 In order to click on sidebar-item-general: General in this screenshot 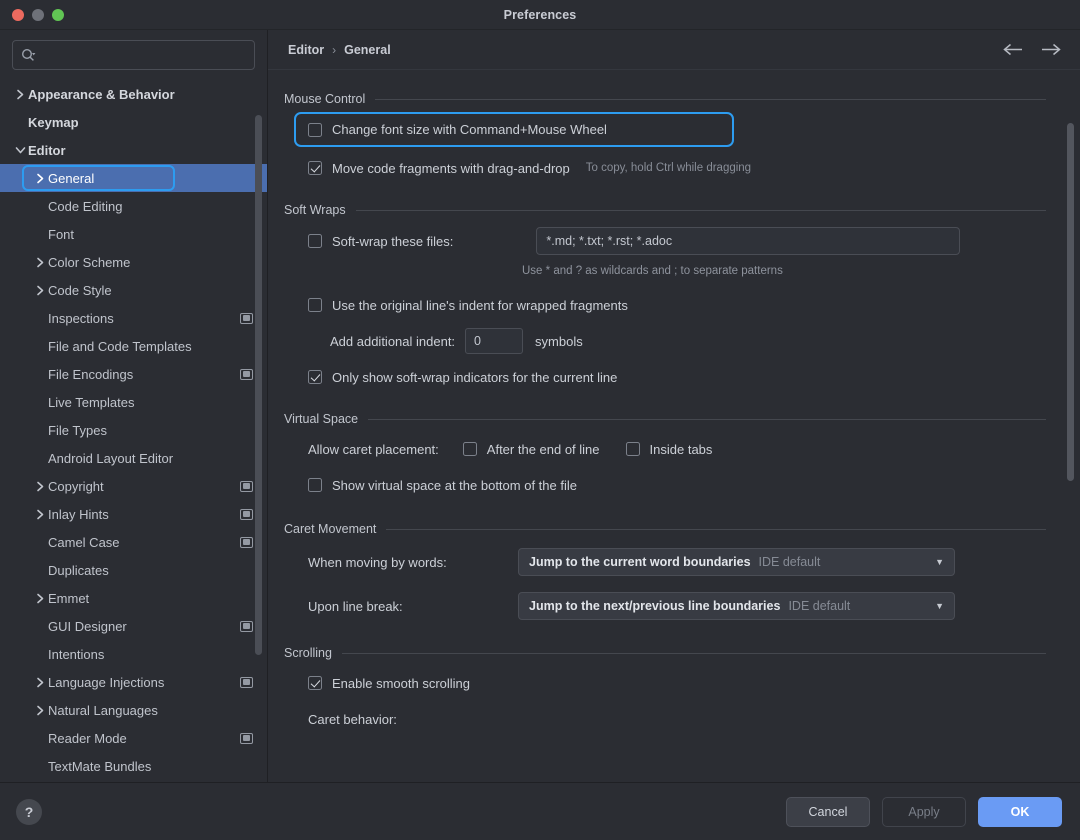, I will do `click(133, 178)`.